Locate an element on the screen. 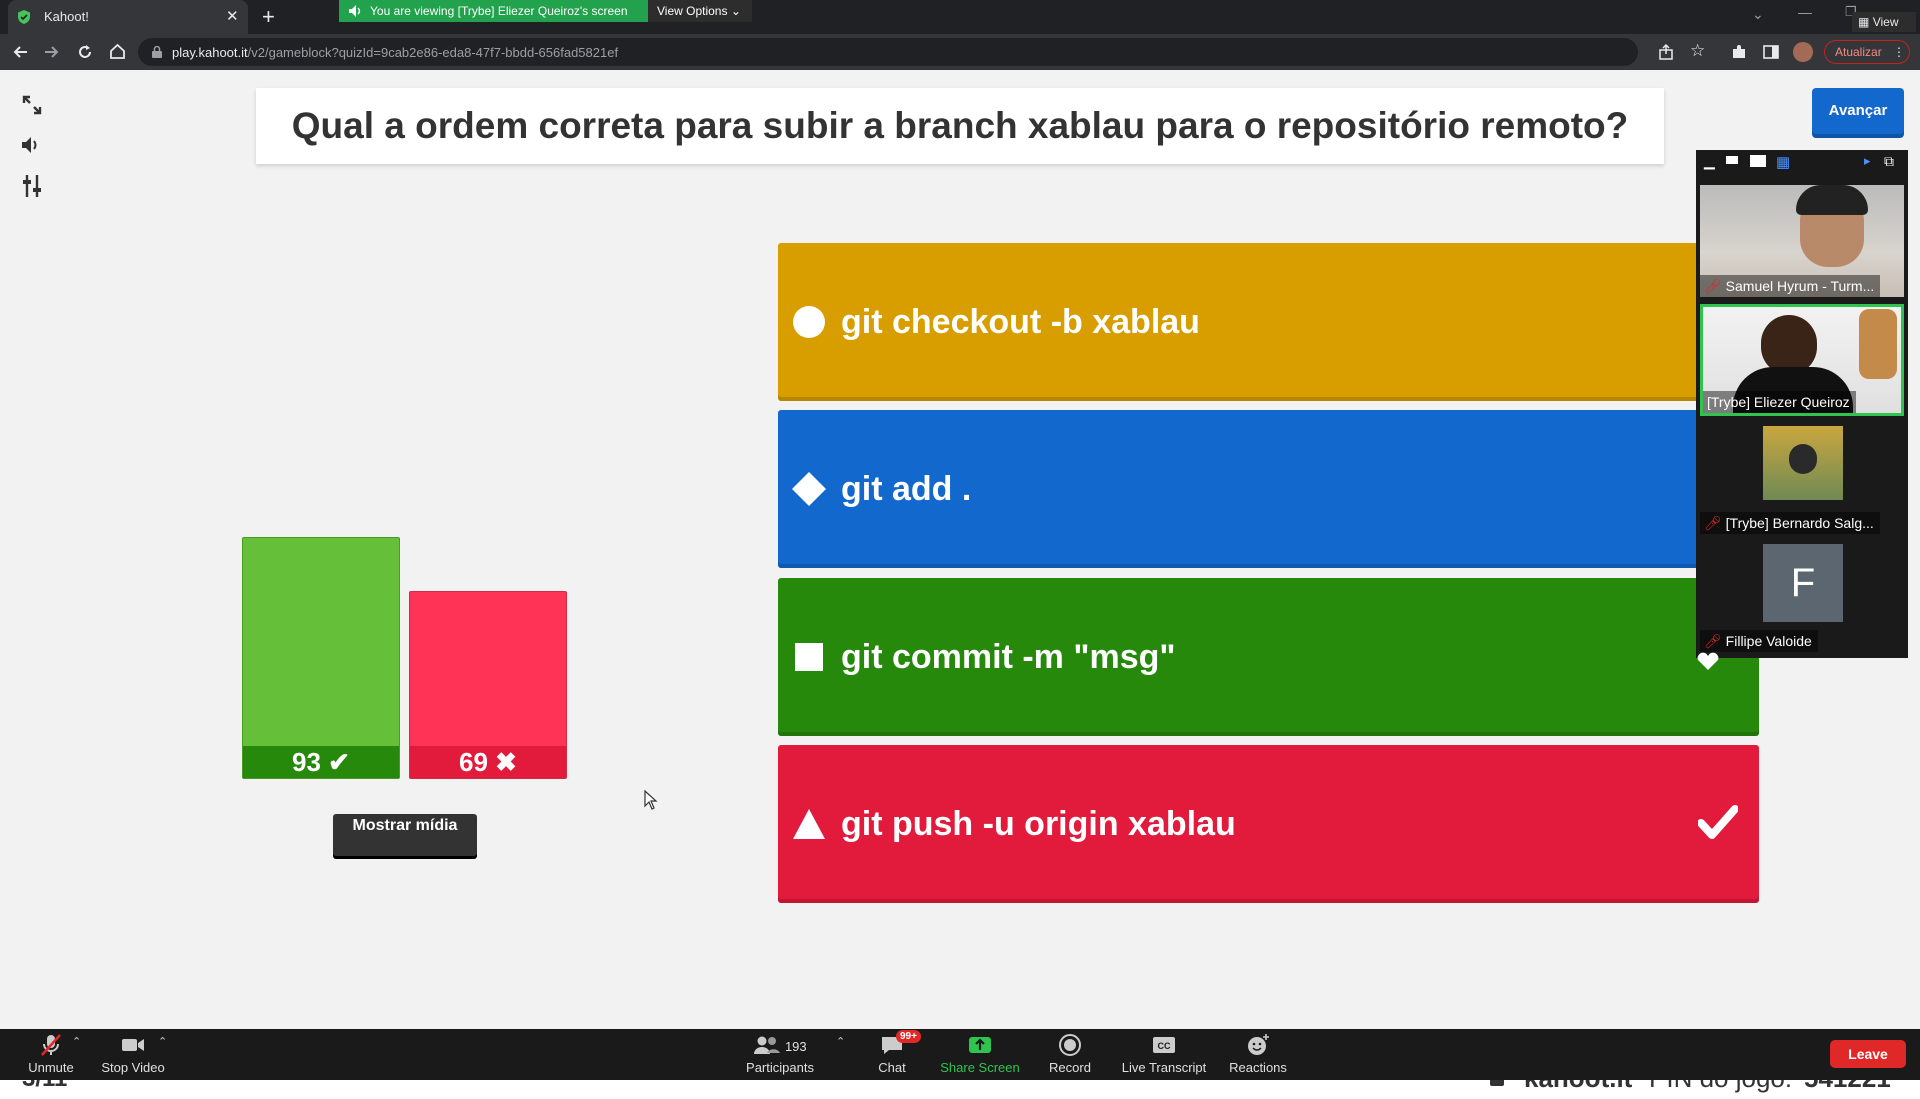 The height and width of the screenshot is (1099, 1920). svg-text: CC is located at coordinates (1164, 1046).